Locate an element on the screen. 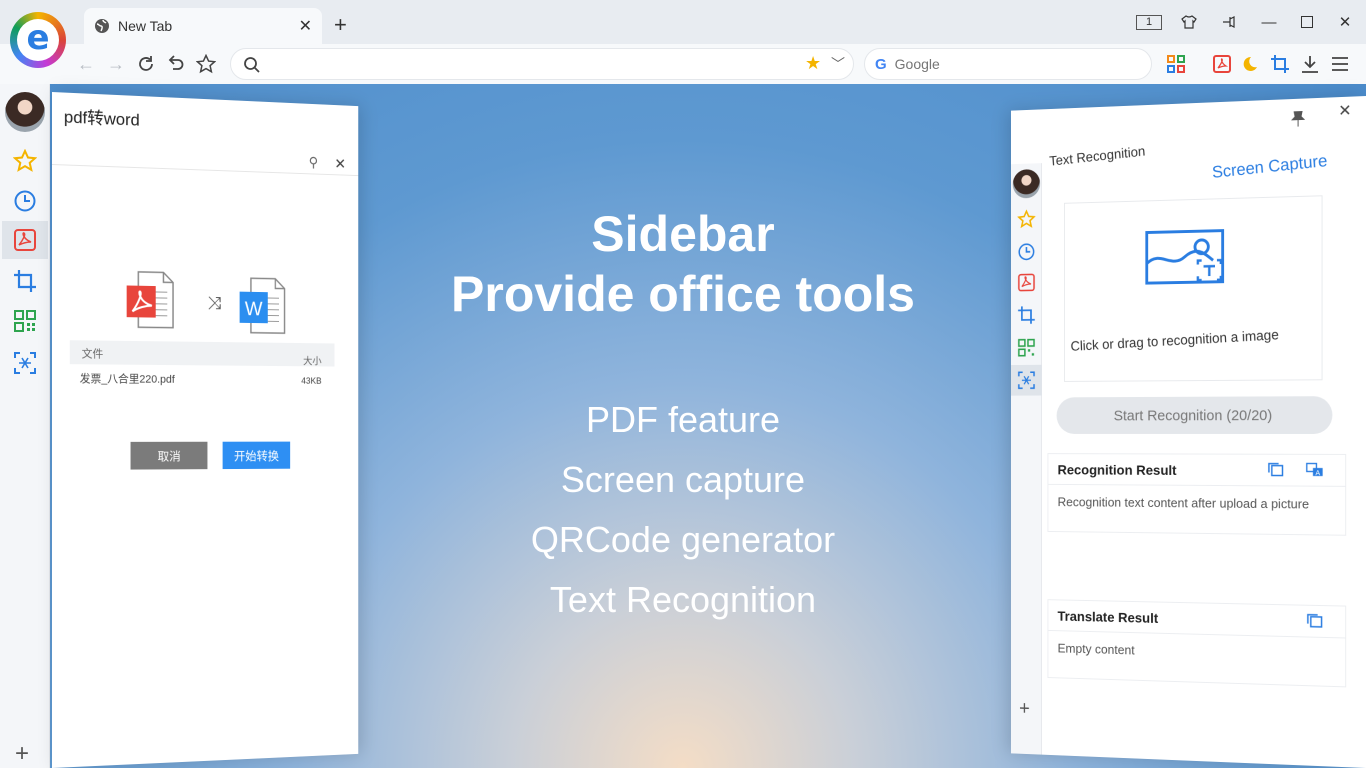 This screenshot has width=1366, height=768. maximize-button is located at coordinates (1307, 22).